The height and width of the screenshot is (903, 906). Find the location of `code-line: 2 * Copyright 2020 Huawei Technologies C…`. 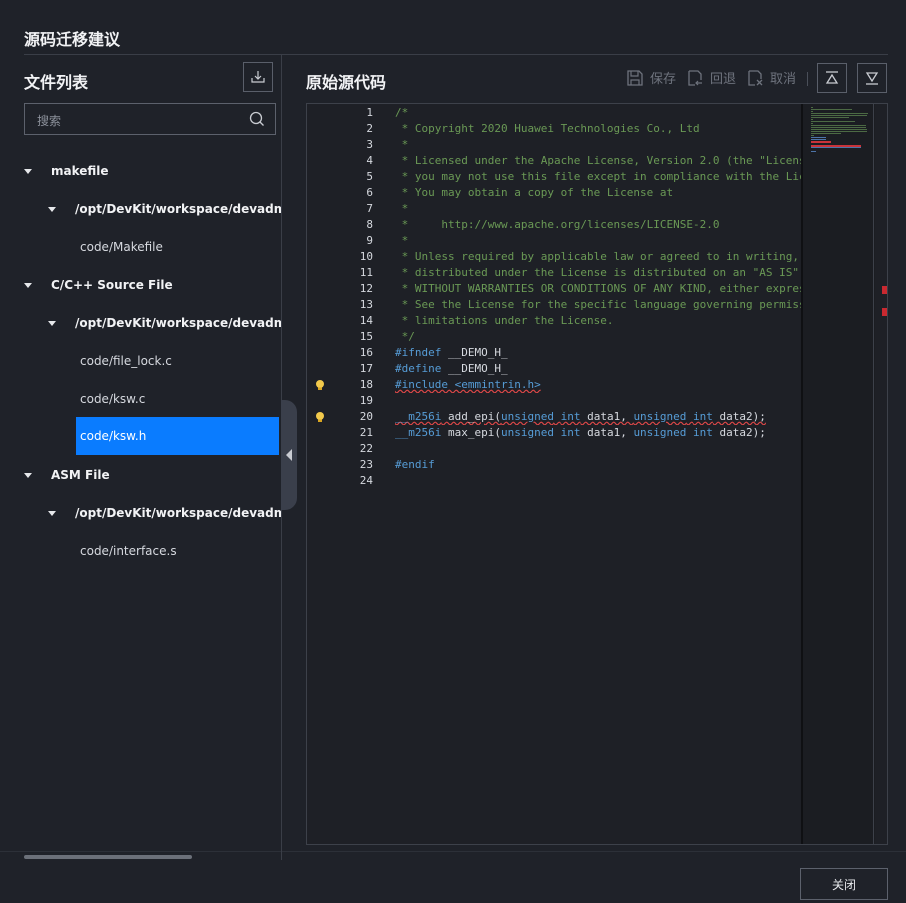

code-line: 2 * Copyright 2020 Huawei Technologies C… is located at coordinates (554, 129).